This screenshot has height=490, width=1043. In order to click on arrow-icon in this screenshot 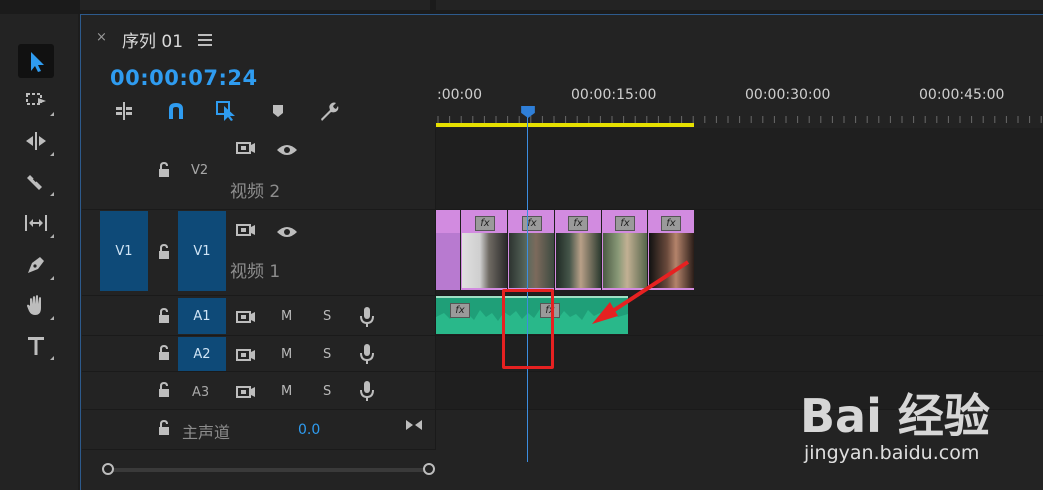, I will do `click(37, 62)`.